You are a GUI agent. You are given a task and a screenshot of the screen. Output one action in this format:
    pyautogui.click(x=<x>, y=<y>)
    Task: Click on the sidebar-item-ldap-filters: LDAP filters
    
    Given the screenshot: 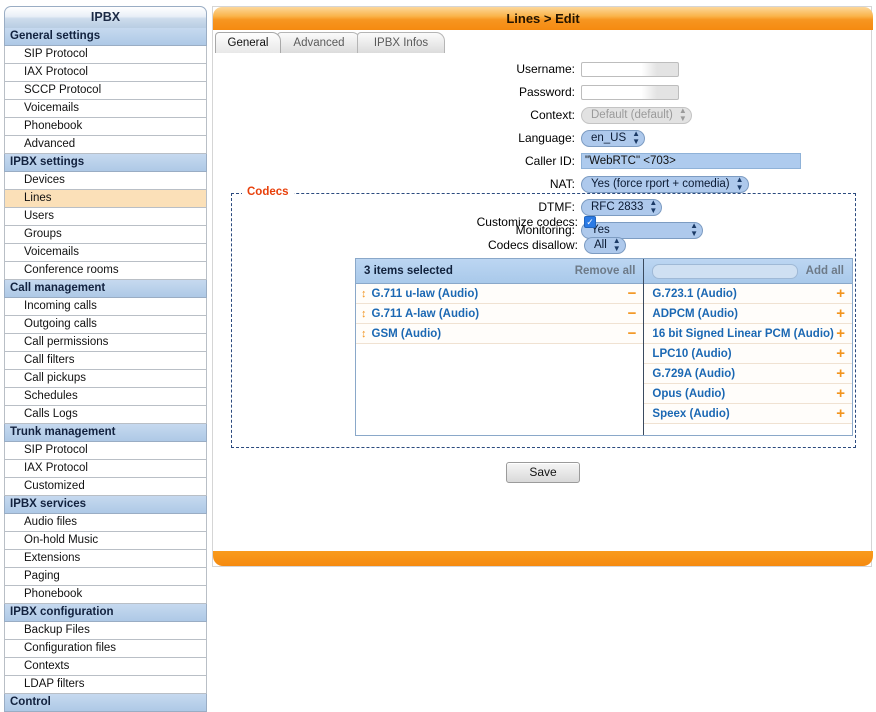 What is the action you would take?
    pyautogui.click(x=105, y=685)
    